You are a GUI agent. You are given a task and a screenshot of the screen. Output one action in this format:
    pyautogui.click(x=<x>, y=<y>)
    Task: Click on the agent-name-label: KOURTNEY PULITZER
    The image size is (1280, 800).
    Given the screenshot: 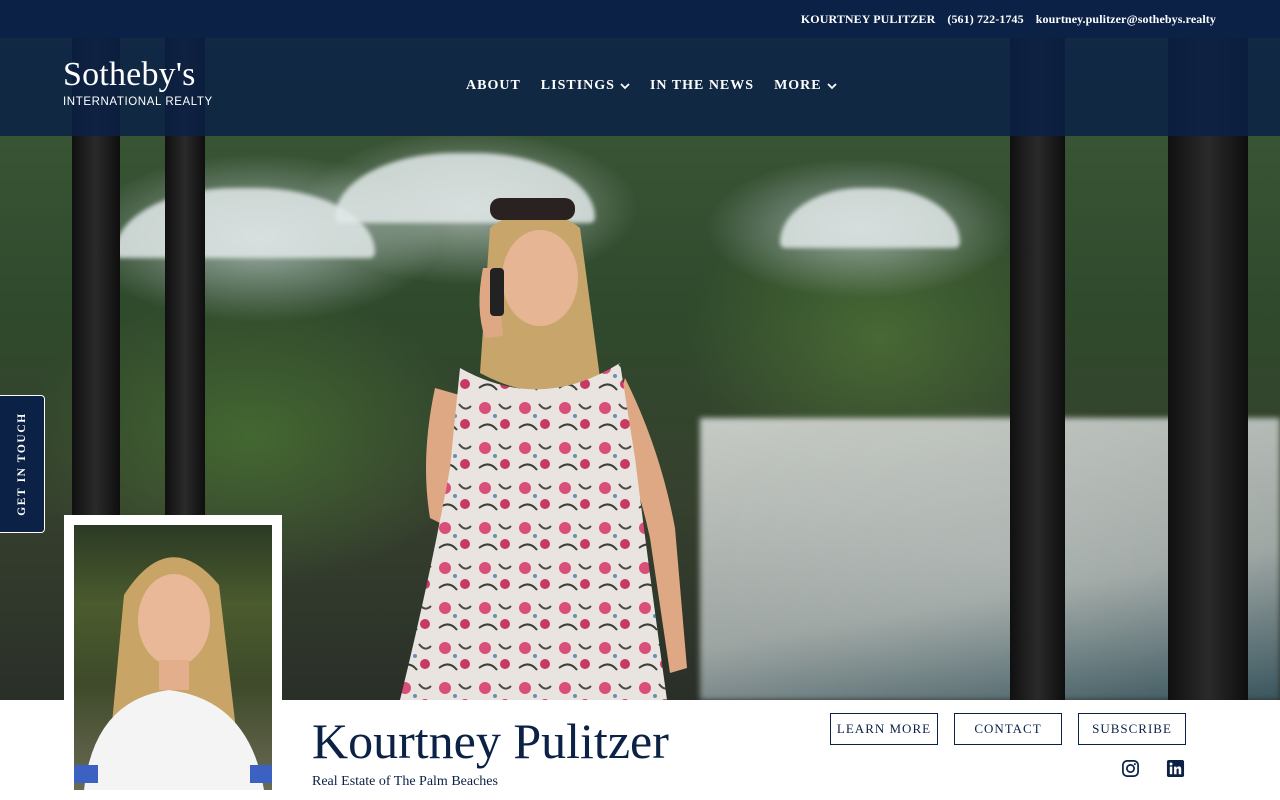 What is the action you would take?
    pyautogui.click(x=868, y=18)
    